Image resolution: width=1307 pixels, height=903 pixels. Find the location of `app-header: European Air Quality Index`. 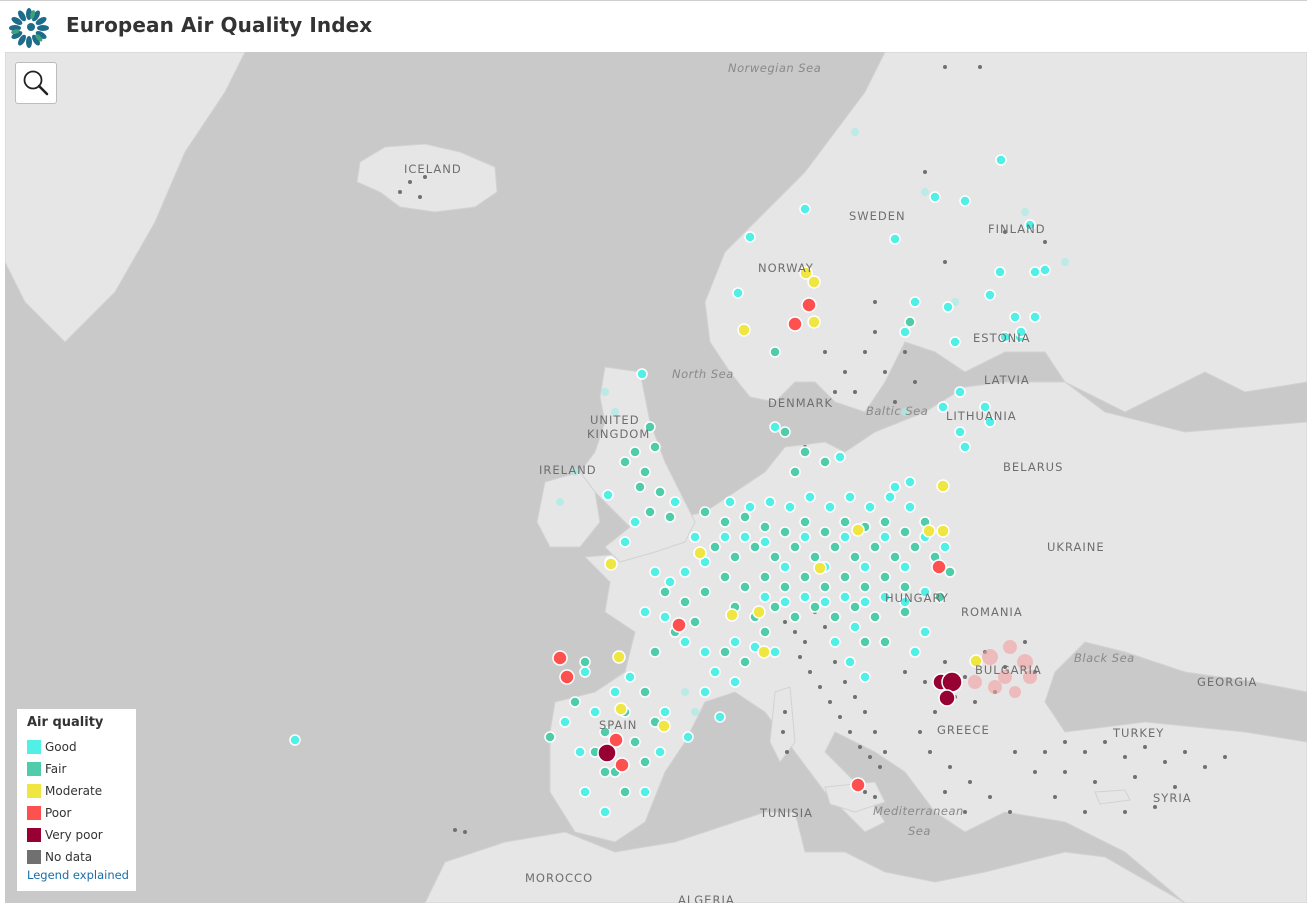

app-header: European Air Quality Index is located at coordinates (653, 25).